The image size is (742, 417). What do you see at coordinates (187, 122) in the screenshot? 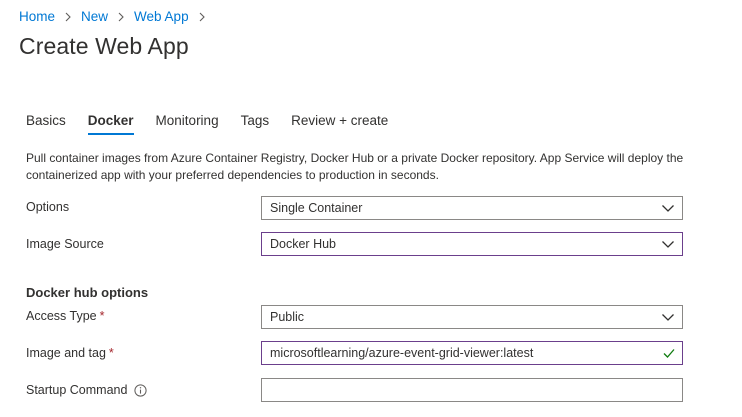
I see `tab-monitoring: Monitoring` at bounding box center [187, 122].